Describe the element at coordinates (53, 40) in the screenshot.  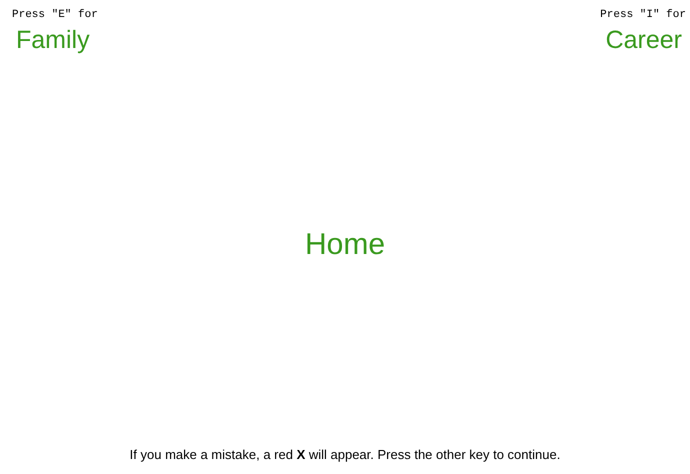
I see `category-label: Family` at that location.